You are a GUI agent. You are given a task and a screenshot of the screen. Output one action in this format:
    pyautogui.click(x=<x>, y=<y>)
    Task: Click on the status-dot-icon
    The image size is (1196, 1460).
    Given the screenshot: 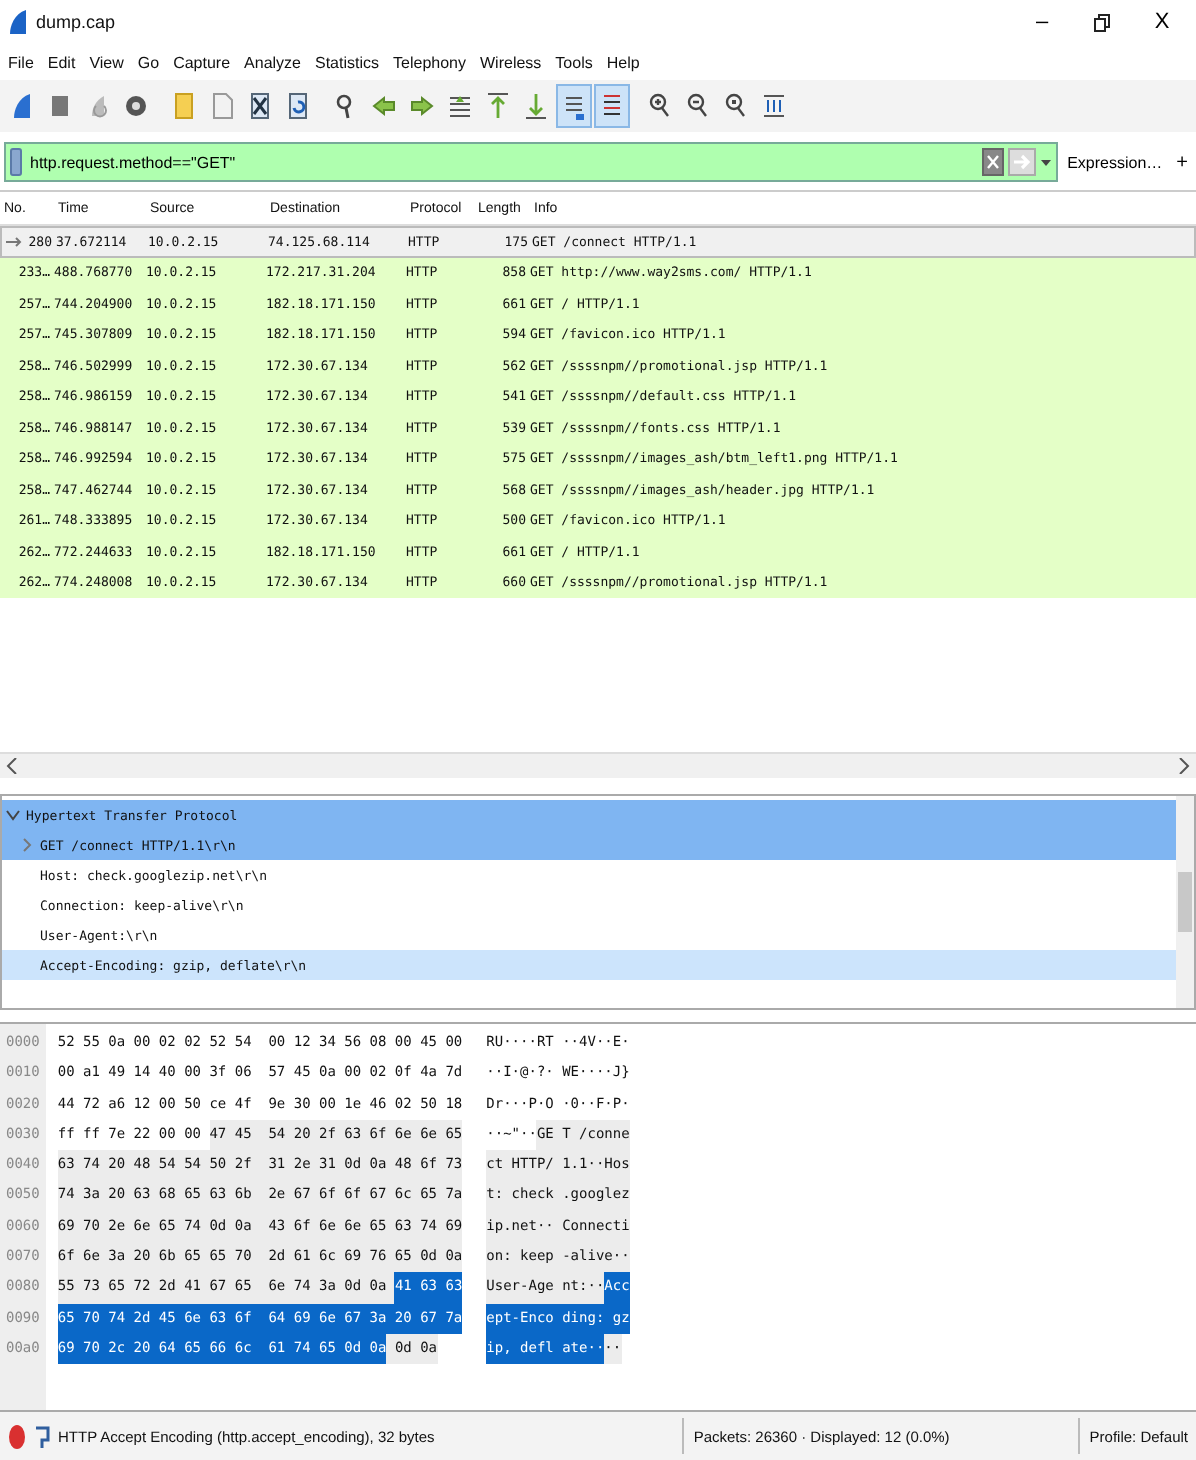 What is the action you would take?
    pyautogui.click(x=17, y=1436)
    